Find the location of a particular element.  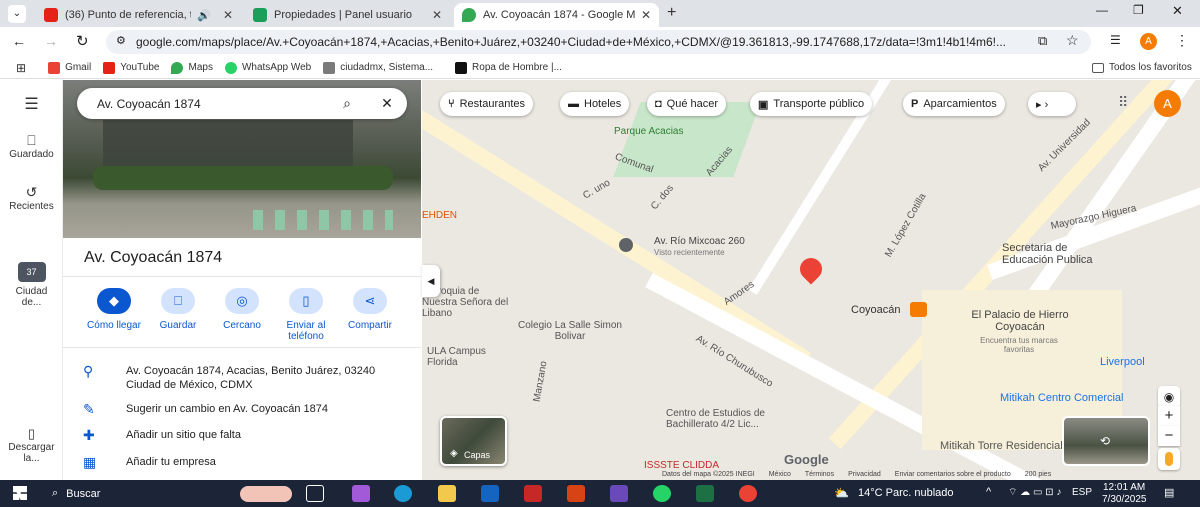

bookmark-maps: Maps is located at coordinates (192, 67).